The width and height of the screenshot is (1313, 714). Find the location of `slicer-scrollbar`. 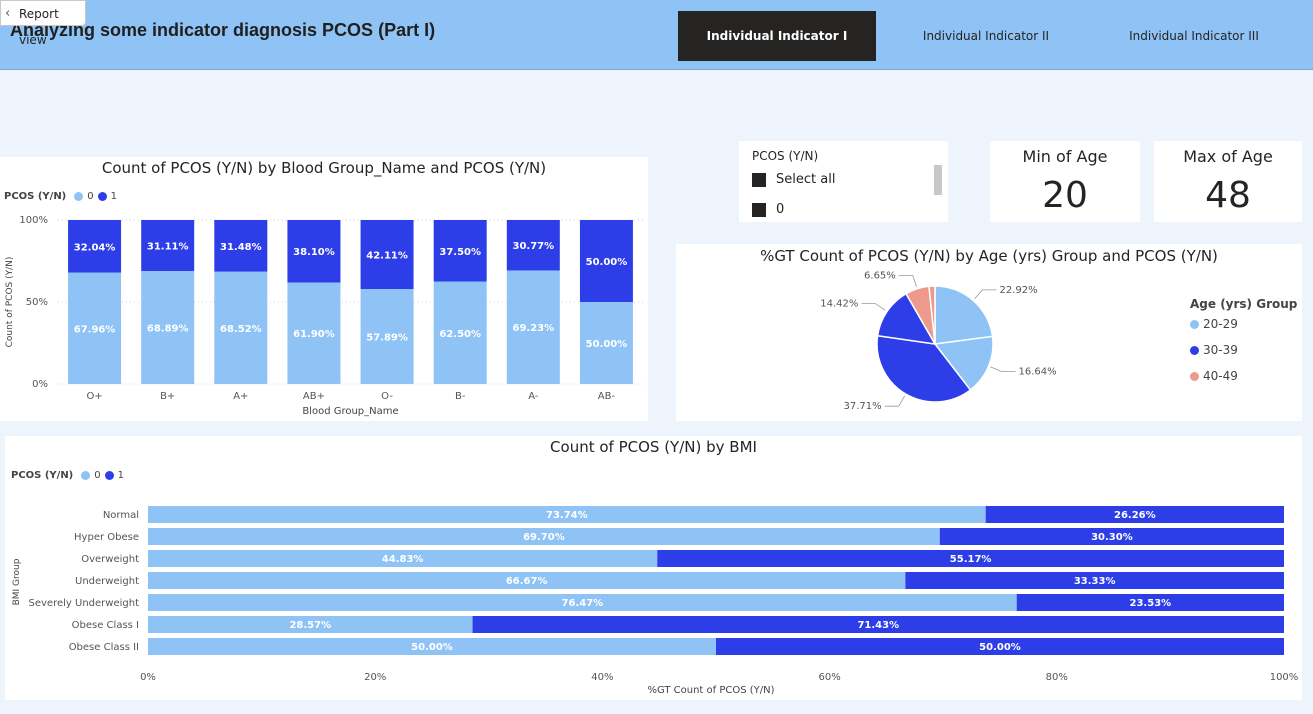

slicer-scrollbar is located at coordinates (938, 180).